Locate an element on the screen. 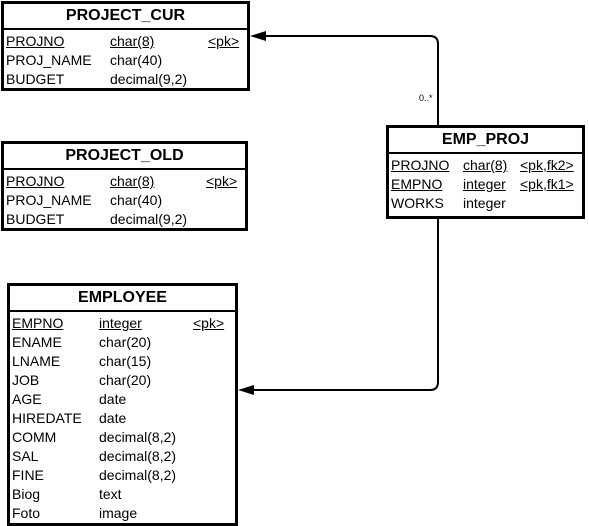 The image size is (589, 526). column-row: SAL decimal(8,2) is located at coordinates (122, 456).